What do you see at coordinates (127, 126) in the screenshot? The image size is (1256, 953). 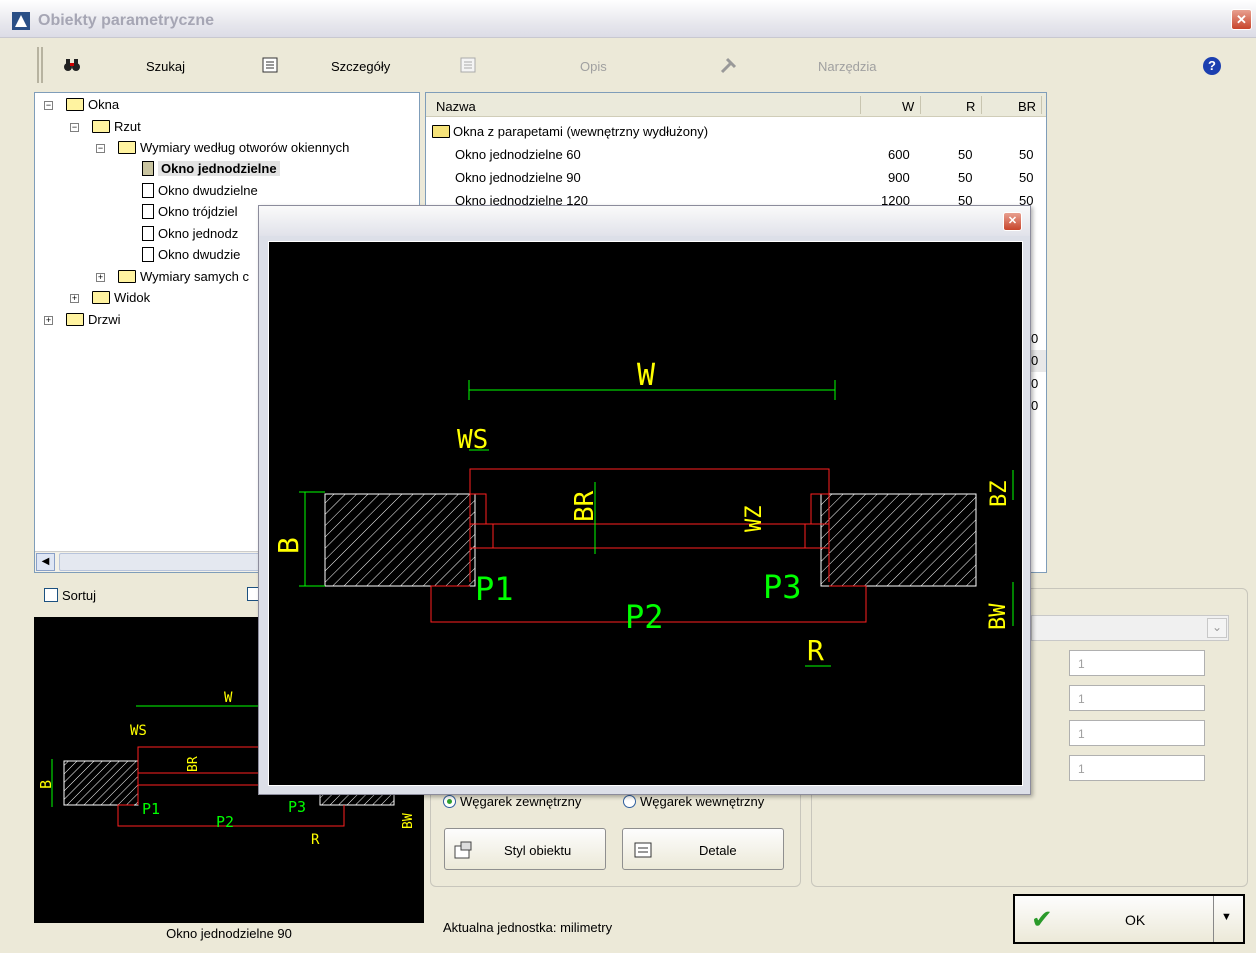 I see `tree-item-label: Rzut` at bounding box center [127, 126].